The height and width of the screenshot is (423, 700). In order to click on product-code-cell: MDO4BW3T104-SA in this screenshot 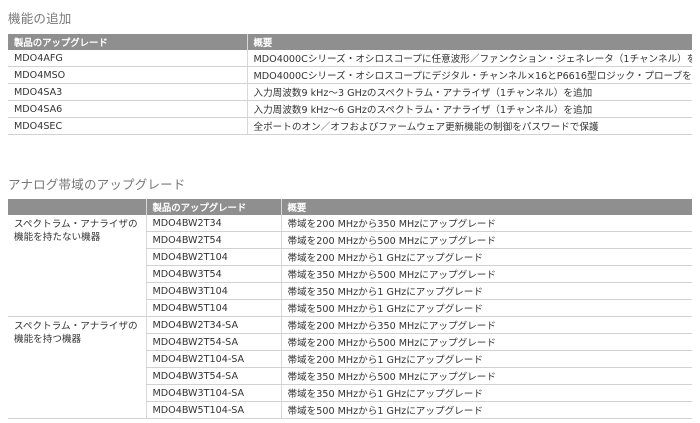, I will do `click(213, 393)`.